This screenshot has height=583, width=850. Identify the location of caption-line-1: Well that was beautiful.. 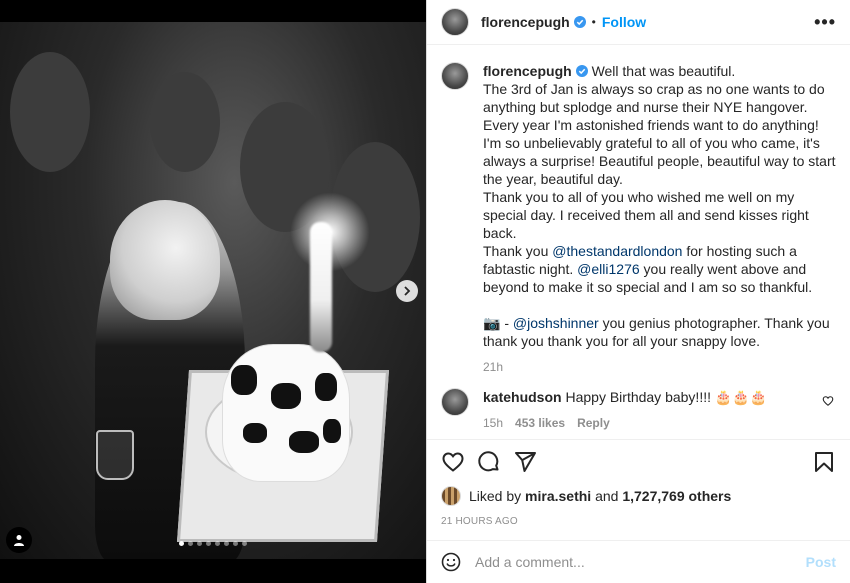
(663, 71).